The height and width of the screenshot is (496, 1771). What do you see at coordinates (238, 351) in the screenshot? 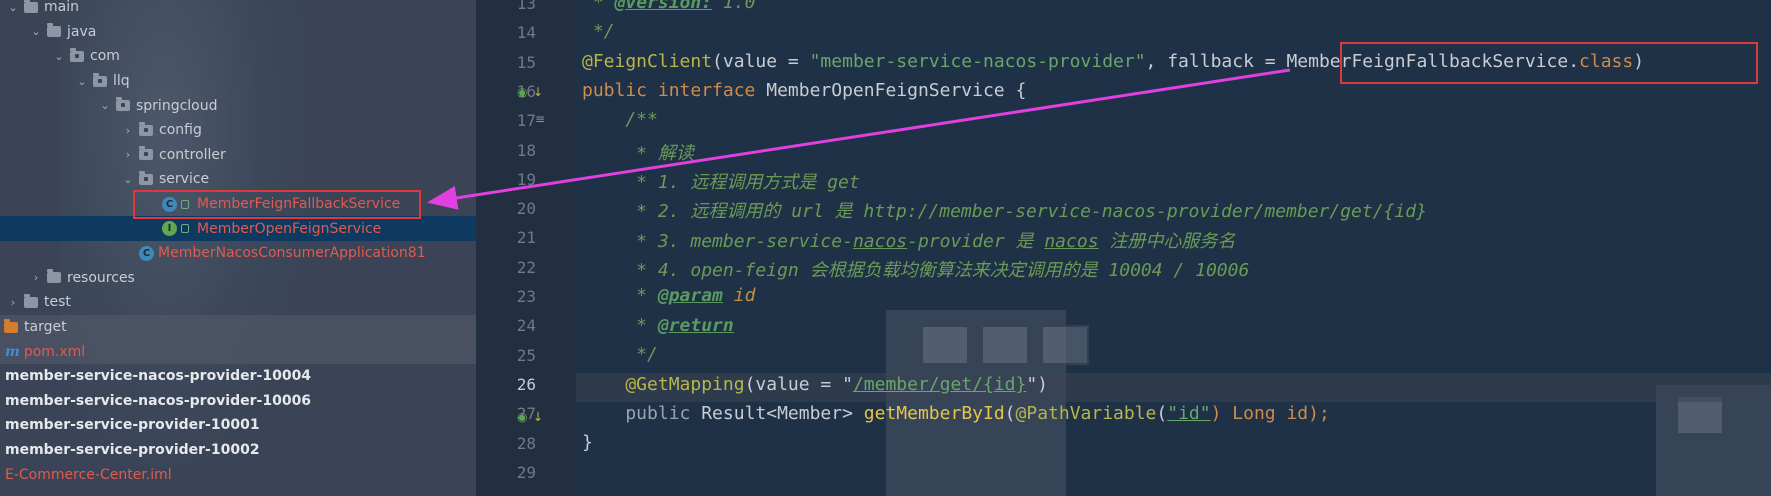
I see `tree-item: m pom.xml` at bounding box center [238, 351].